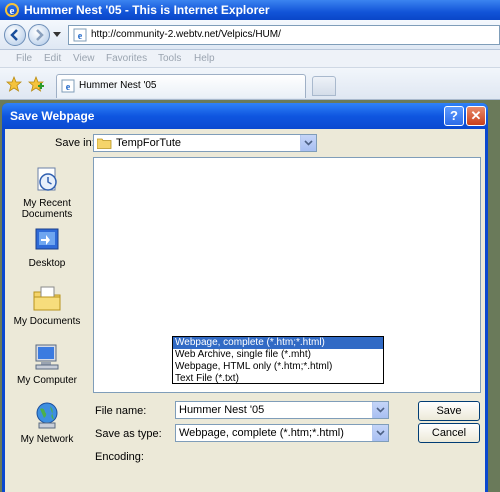 Image resolution: width=500 pixels, height=492 pixels. I want to click on menu-view: View, so click(84, 58).